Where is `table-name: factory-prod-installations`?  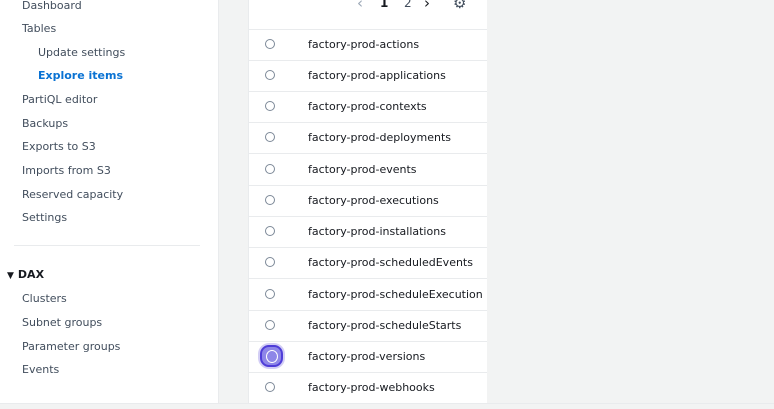 table-name: factory-prod-installations is located at coordinates (377, 231).